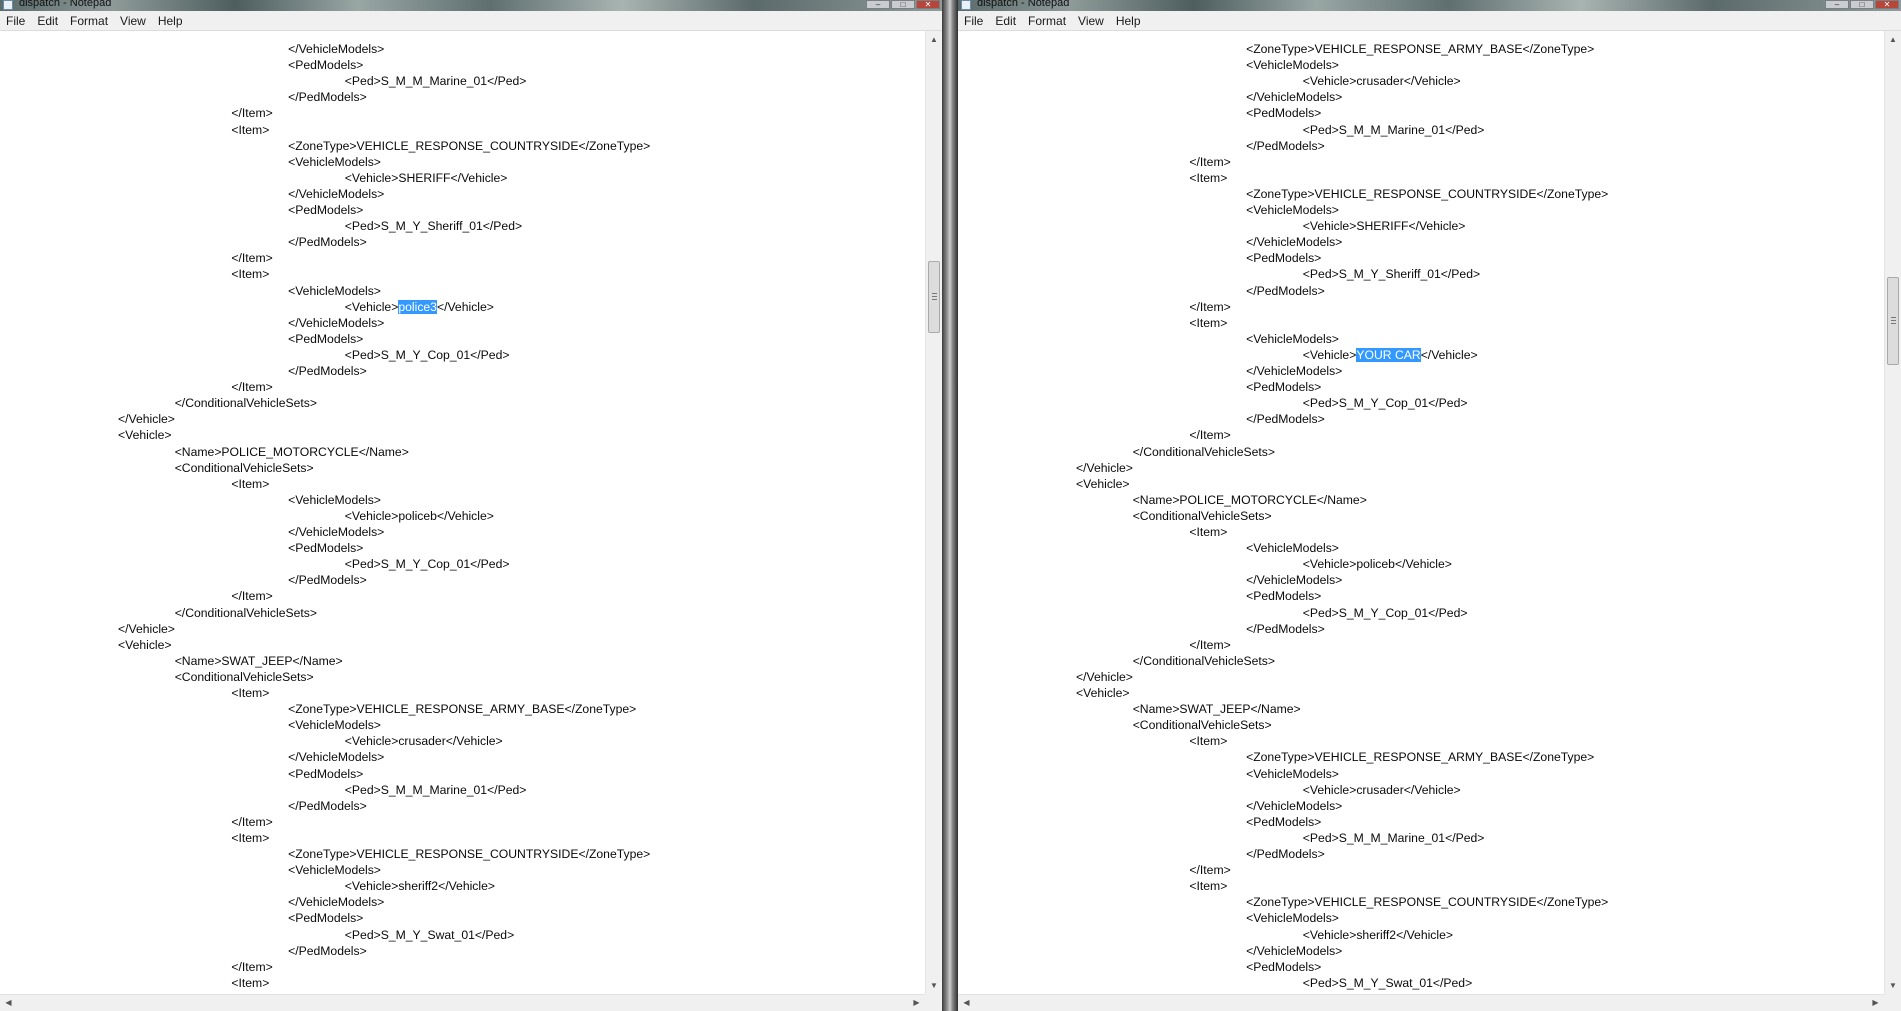 This screenshot has width=1901, height=1011. What do you see at coordinates (259, 661) in the screenshot?
I see `code-line: <Name>SWAT_JEEP</Name>` at bounding box center [259, 661].